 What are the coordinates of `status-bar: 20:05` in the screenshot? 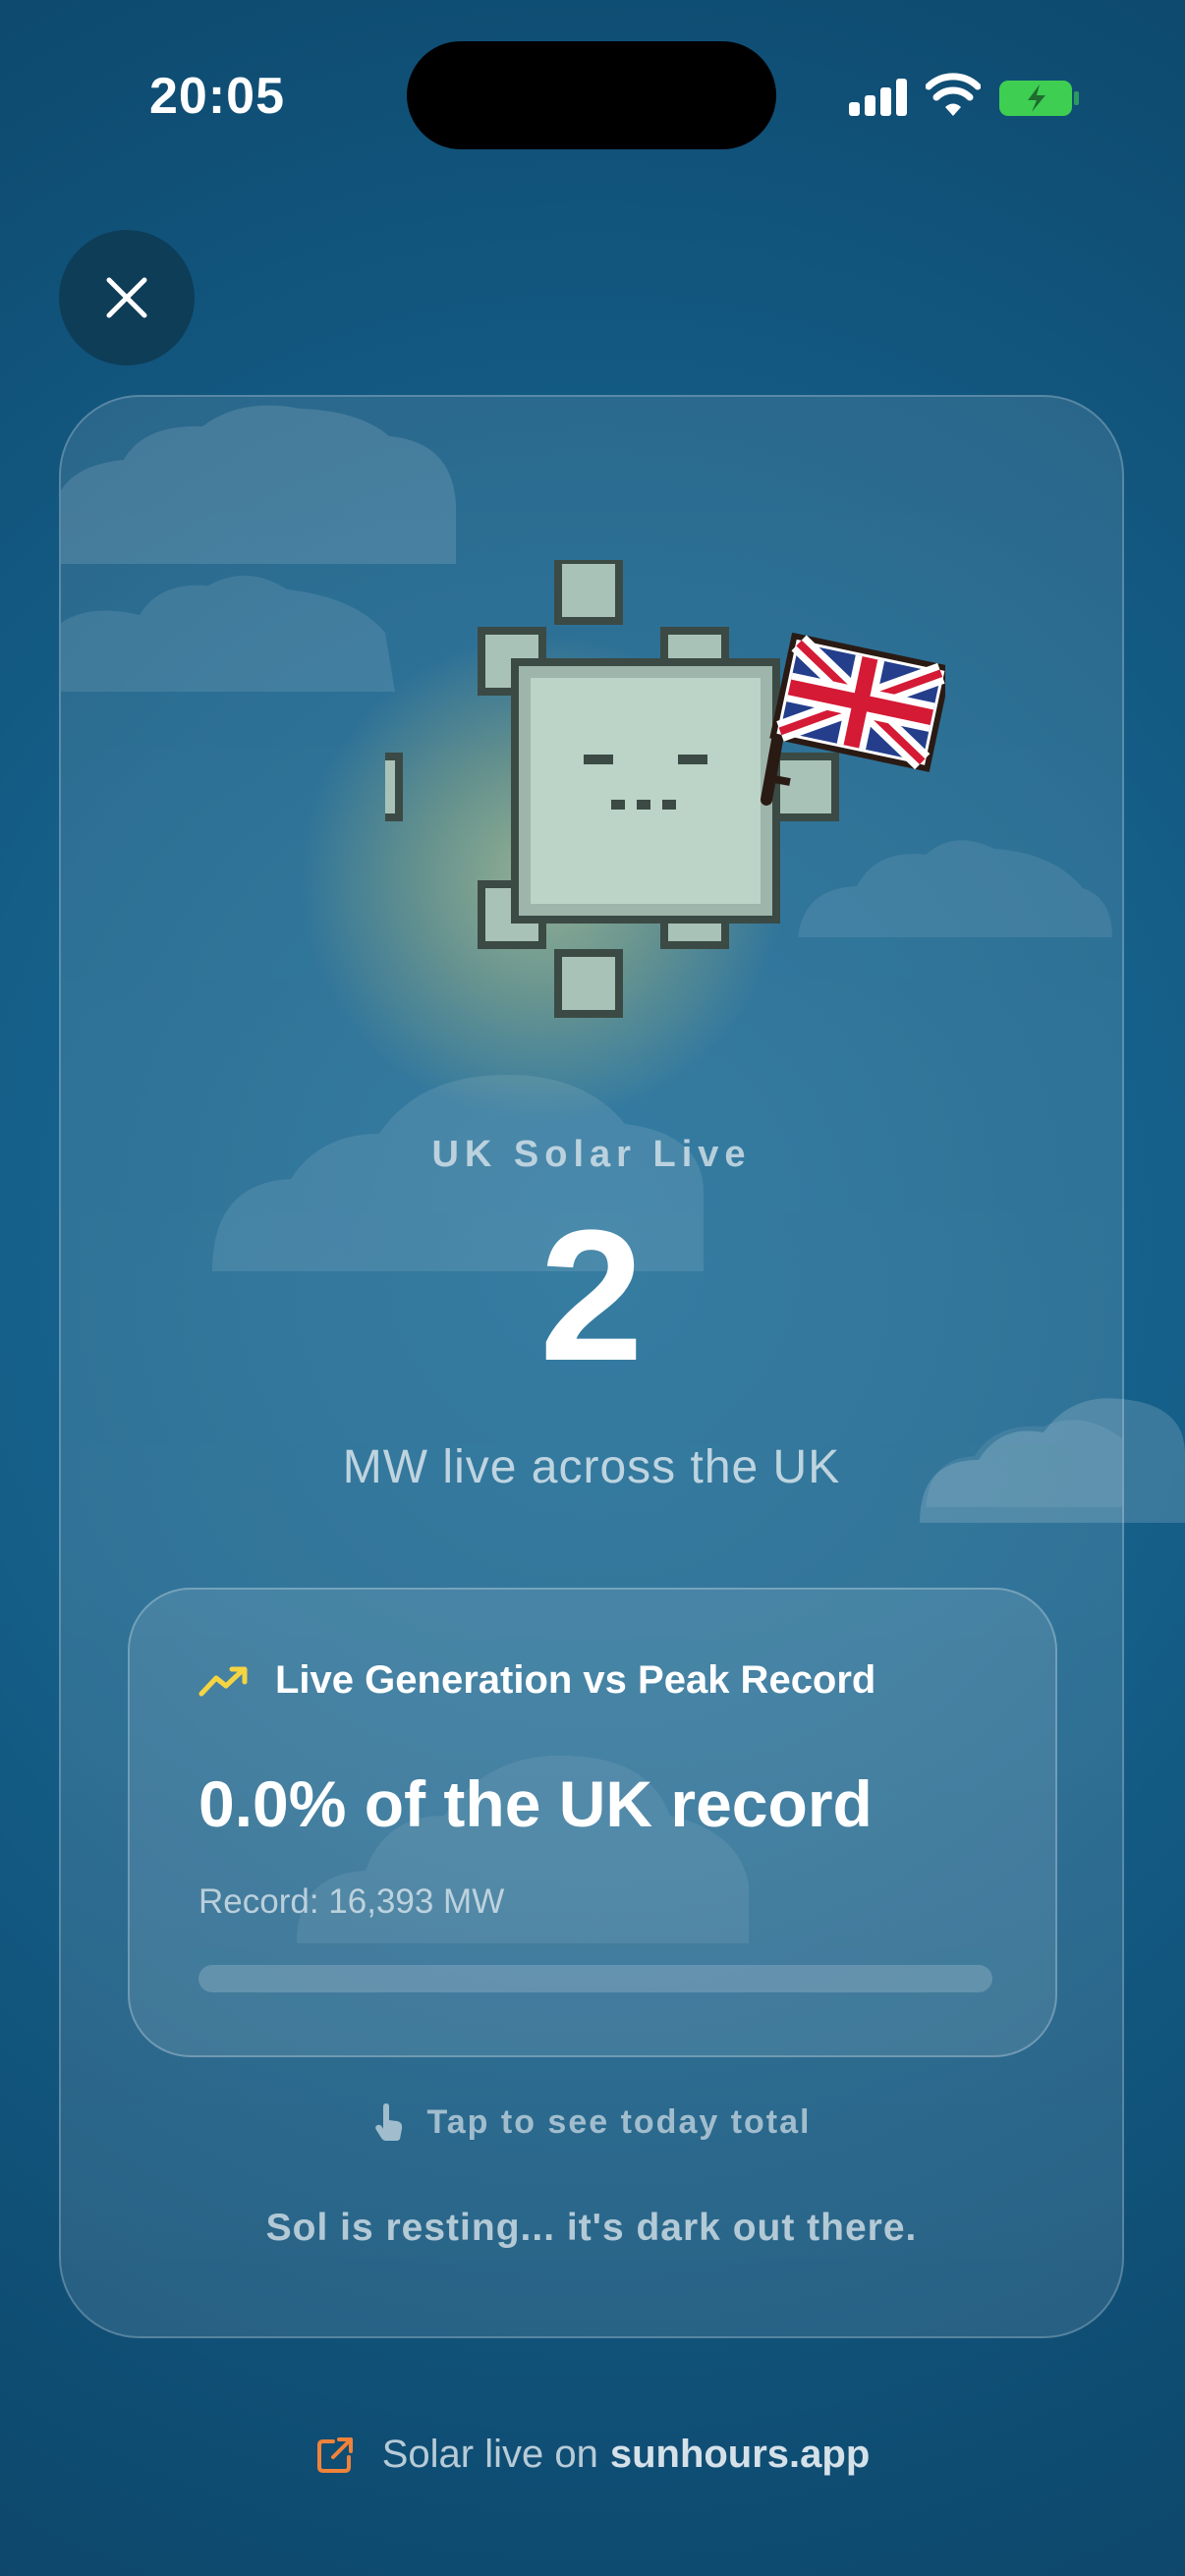 It's located at (592, 93).